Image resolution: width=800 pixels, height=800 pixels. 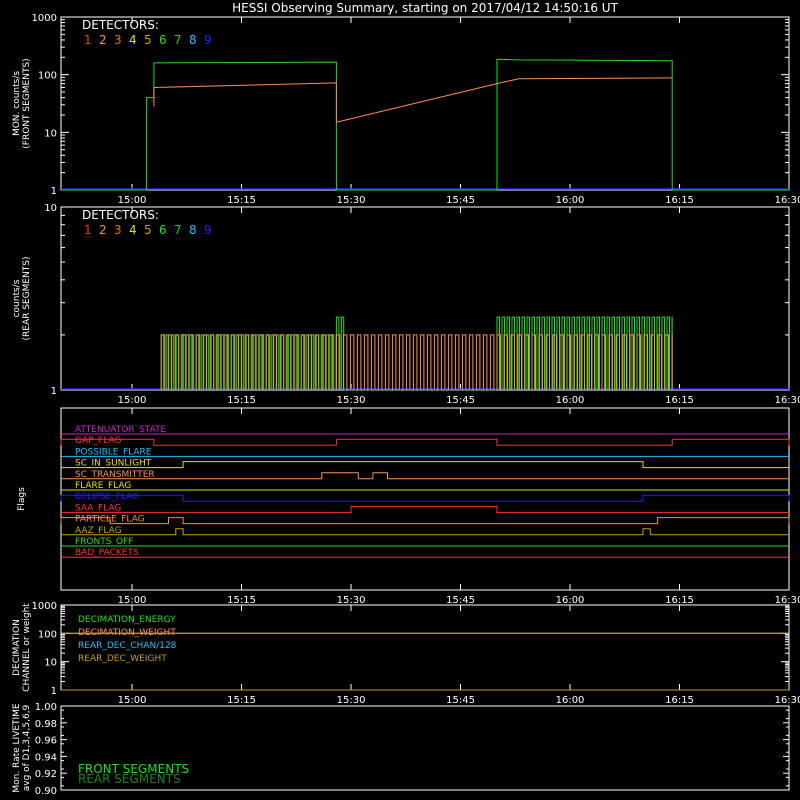 I want to click on y-axis-label: MON. counts/s (FRONT SEGMENTS), so click(x=22, y=103).